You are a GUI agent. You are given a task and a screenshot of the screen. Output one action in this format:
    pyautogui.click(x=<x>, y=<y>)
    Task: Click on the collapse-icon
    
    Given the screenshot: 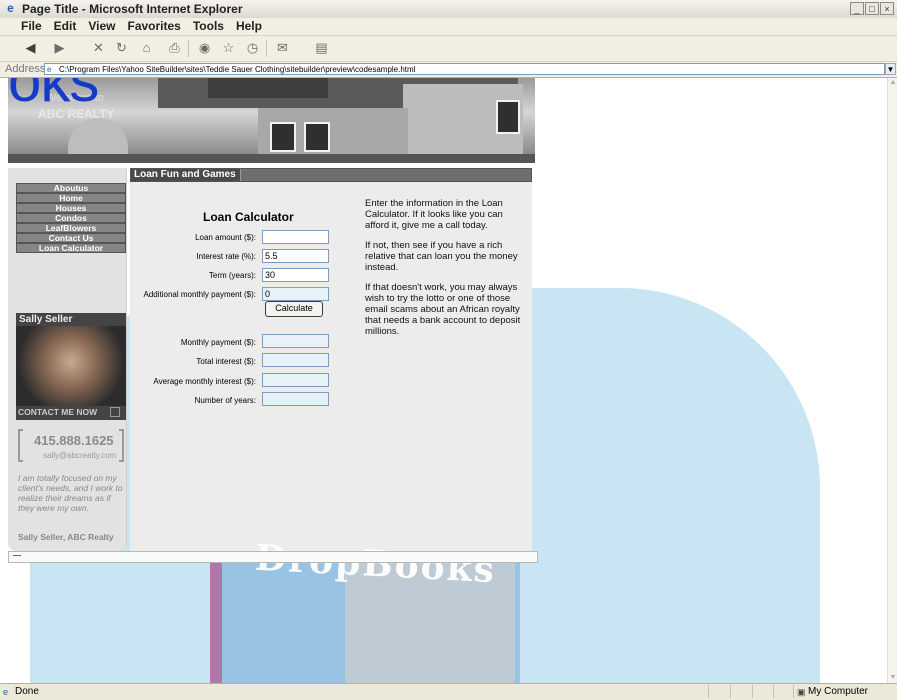 What is the action you would take?
    pyautogui.click(x=17, y=556)
    